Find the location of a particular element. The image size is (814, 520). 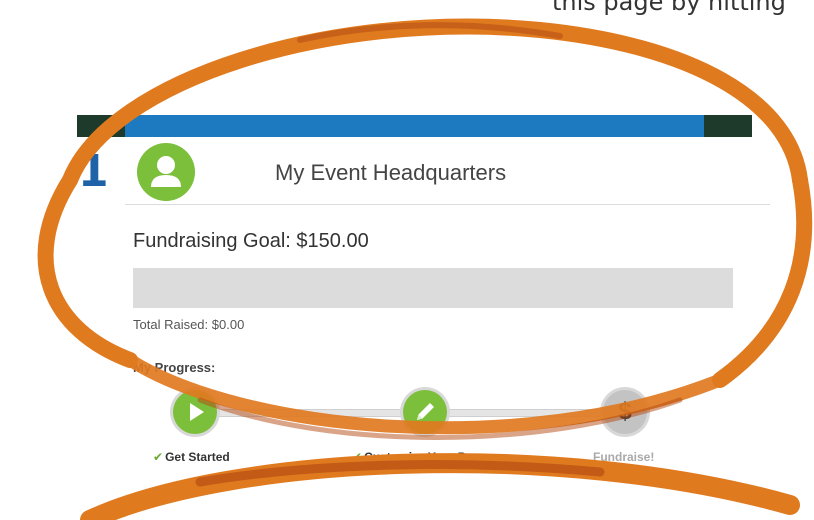

progress-heading: My Progress: is located at coordinates (174, 367).